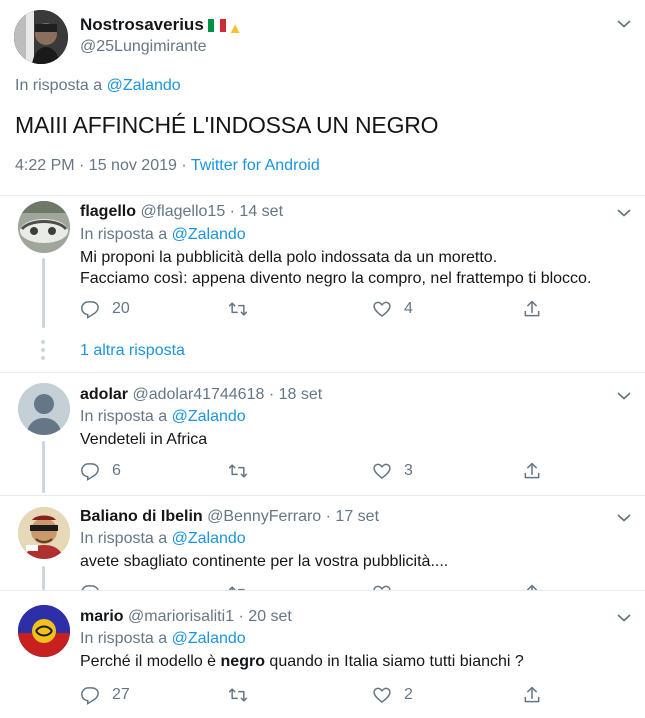 This screenshot has width=645, height=718. I want to click on username: @25Lungimirante, so click(143, 47).